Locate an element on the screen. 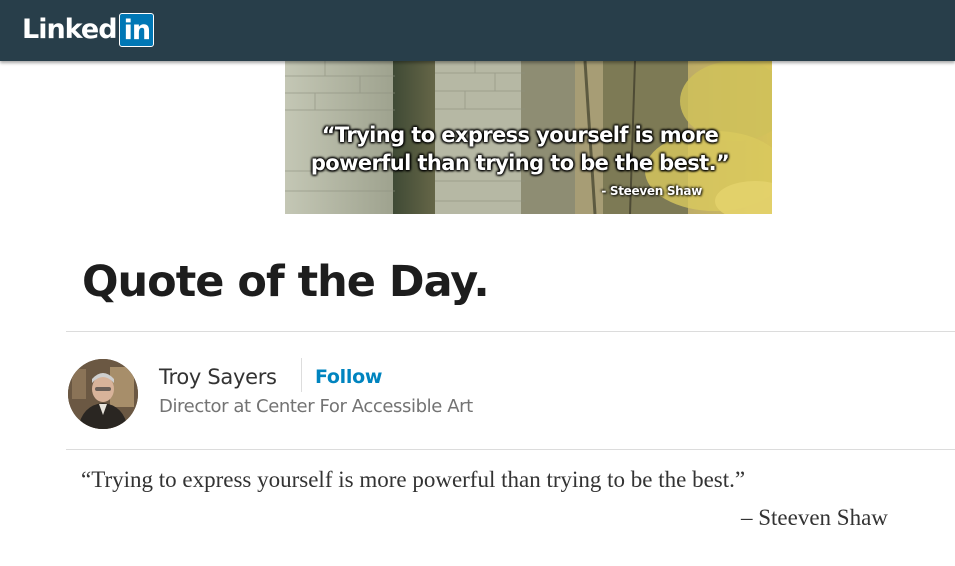  divider-top is located at coordinates (510, 331).